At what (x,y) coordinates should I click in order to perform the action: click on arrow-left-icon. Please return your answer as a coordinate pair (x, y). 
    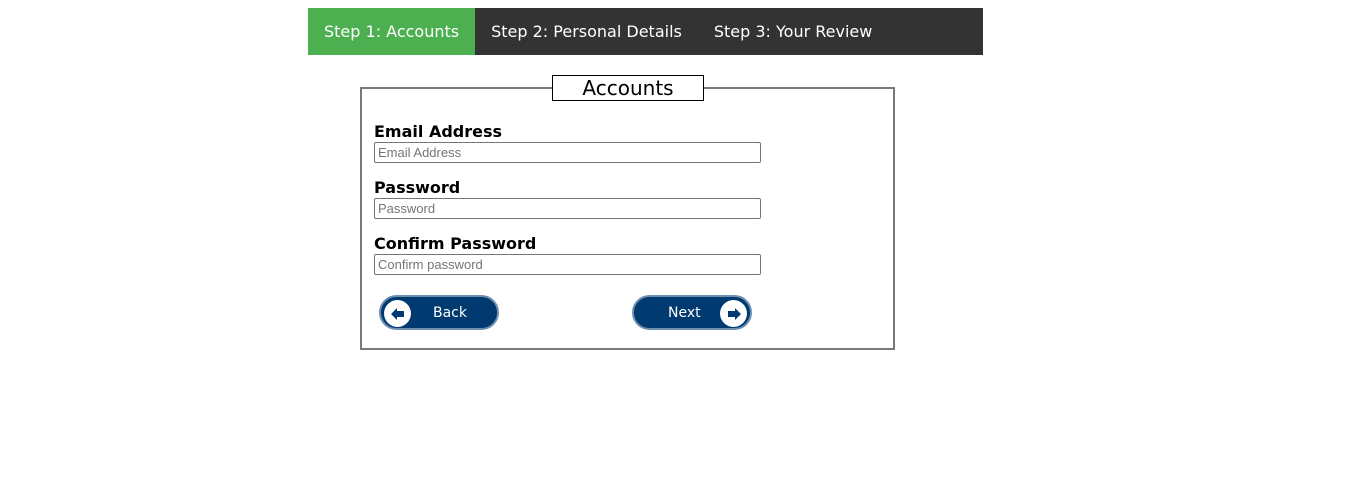
    Looking at the image, I should click on (397, 313).